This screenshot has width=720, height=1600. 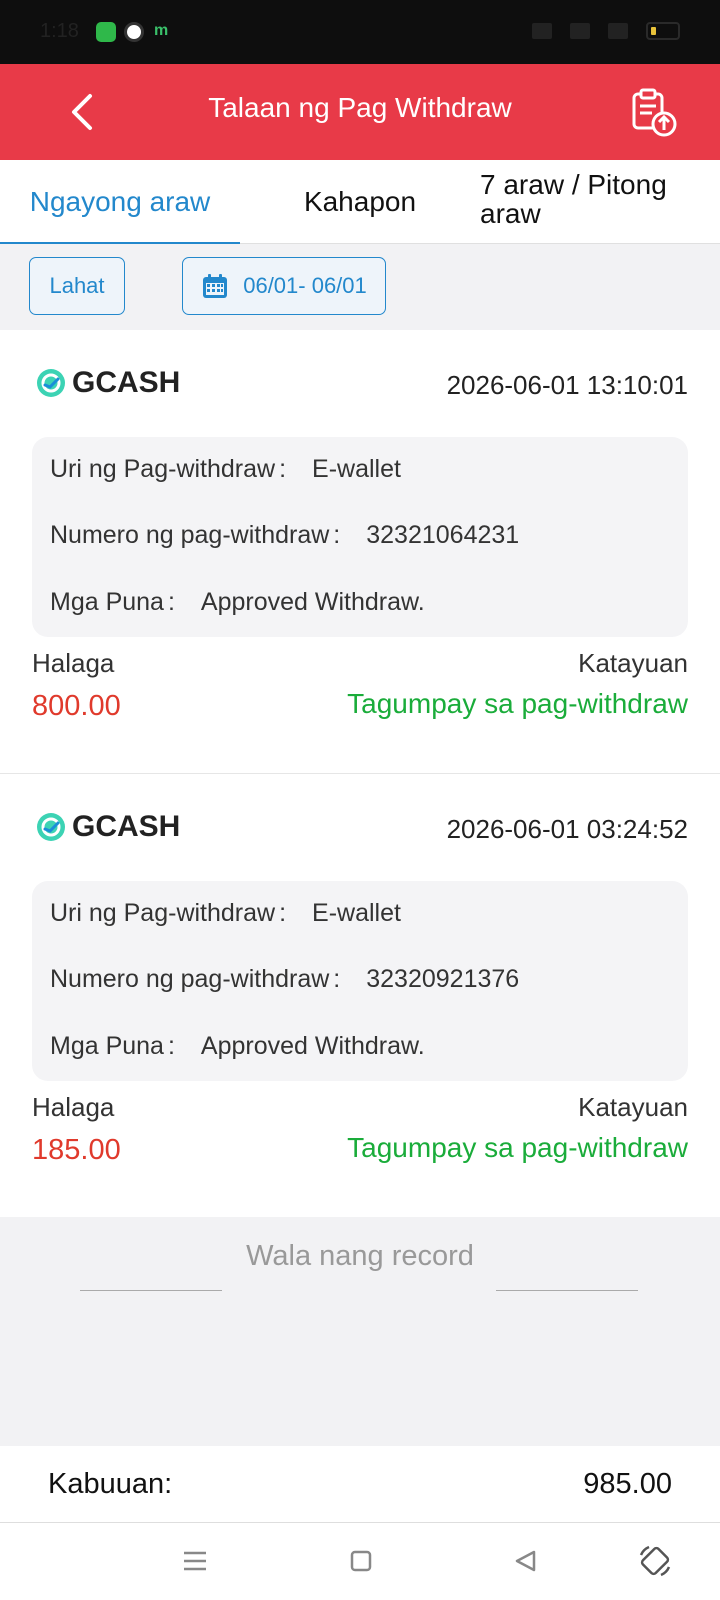 I want to click on withdraw-number-row: Numero ng pag-withdraw:32320921376, so click(x=284, y=979).